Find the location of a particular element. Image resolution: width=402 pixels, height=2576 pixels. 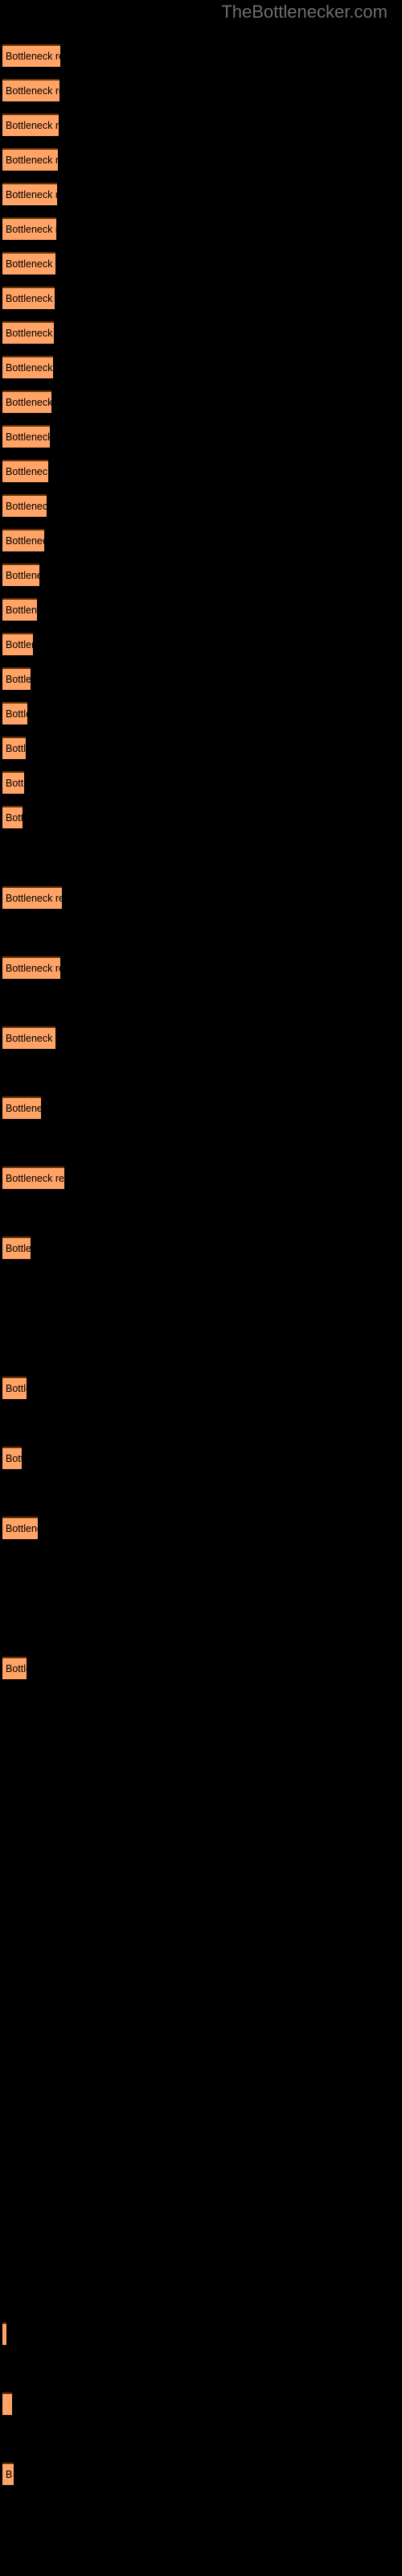

bar-row: B is located at coordinates (201, 2473).